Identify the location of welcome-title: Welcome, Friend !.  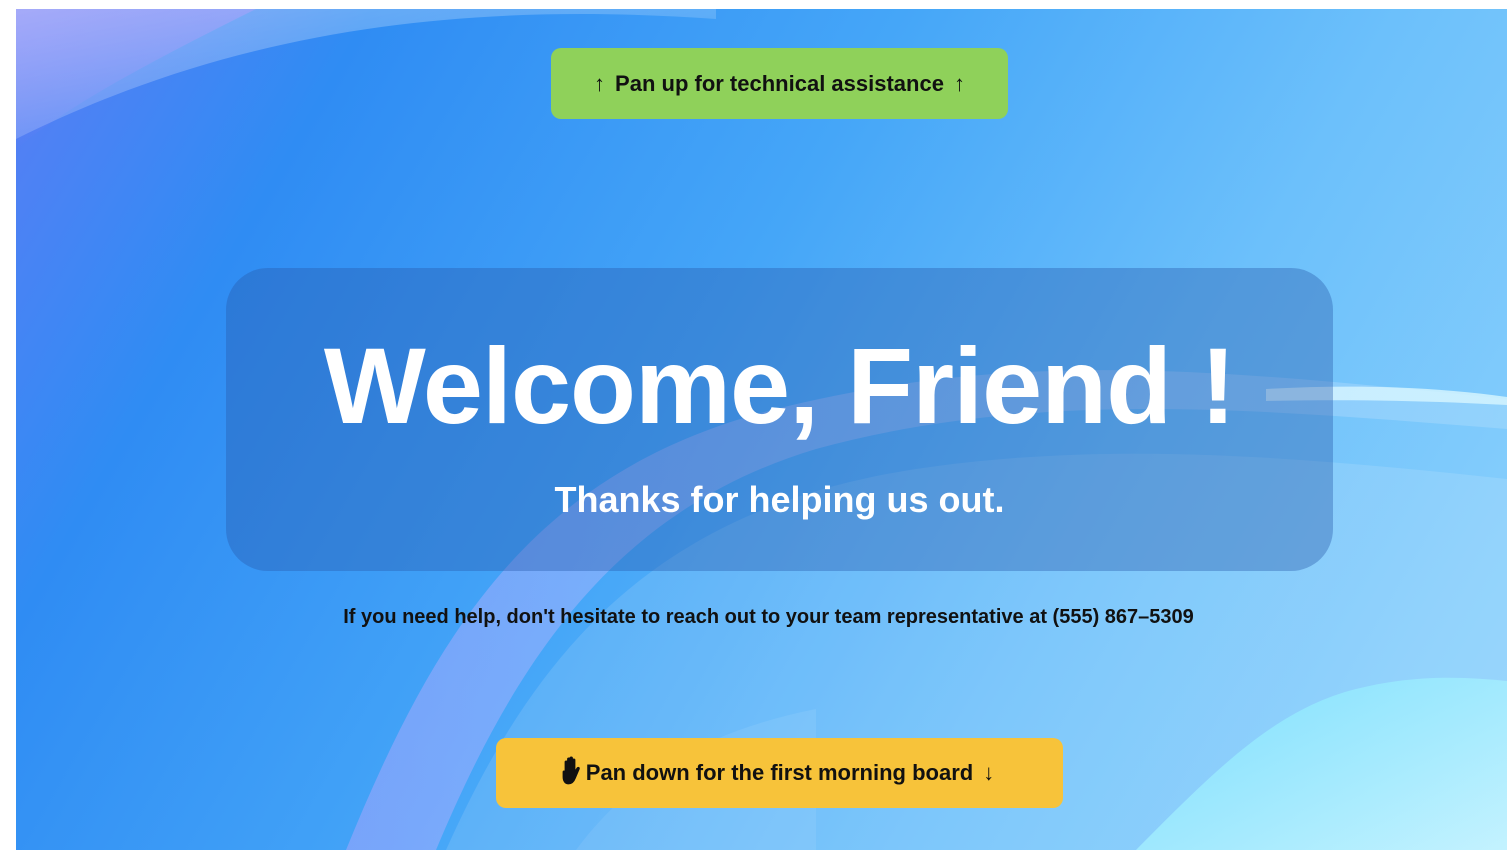
(779, 385).